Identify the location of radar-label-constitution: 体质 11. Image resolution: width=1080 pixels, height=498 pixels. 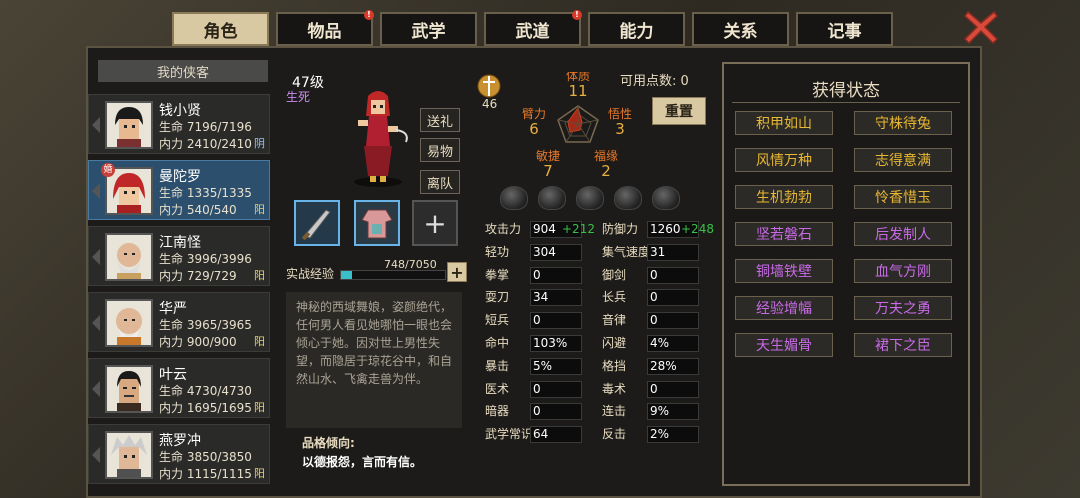
(578, 86).